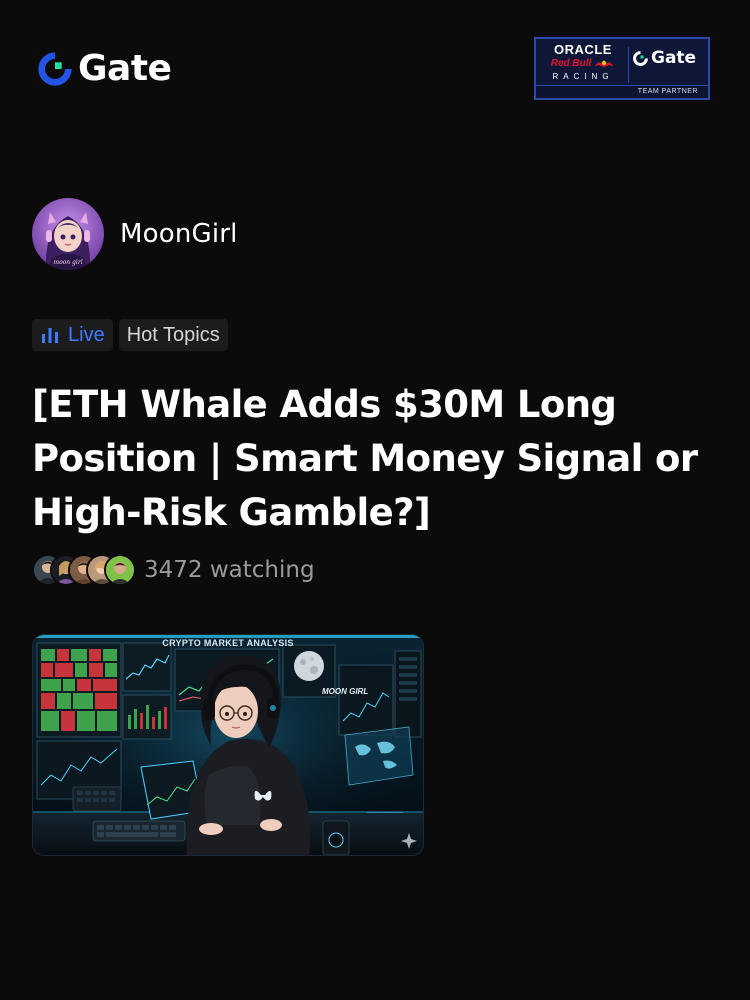  What do you see at coordinates (68, 234) in the screenshot?
I see `author-avatar: moon girl` at bounding box center [68, 234].